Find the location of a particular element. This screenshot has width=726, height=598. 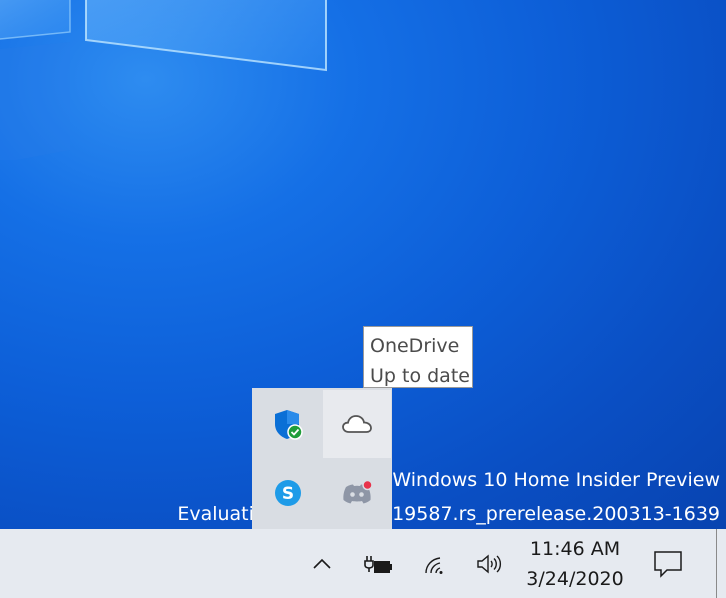

tooltip-status: Up to date is located at coordinates (420, 376).